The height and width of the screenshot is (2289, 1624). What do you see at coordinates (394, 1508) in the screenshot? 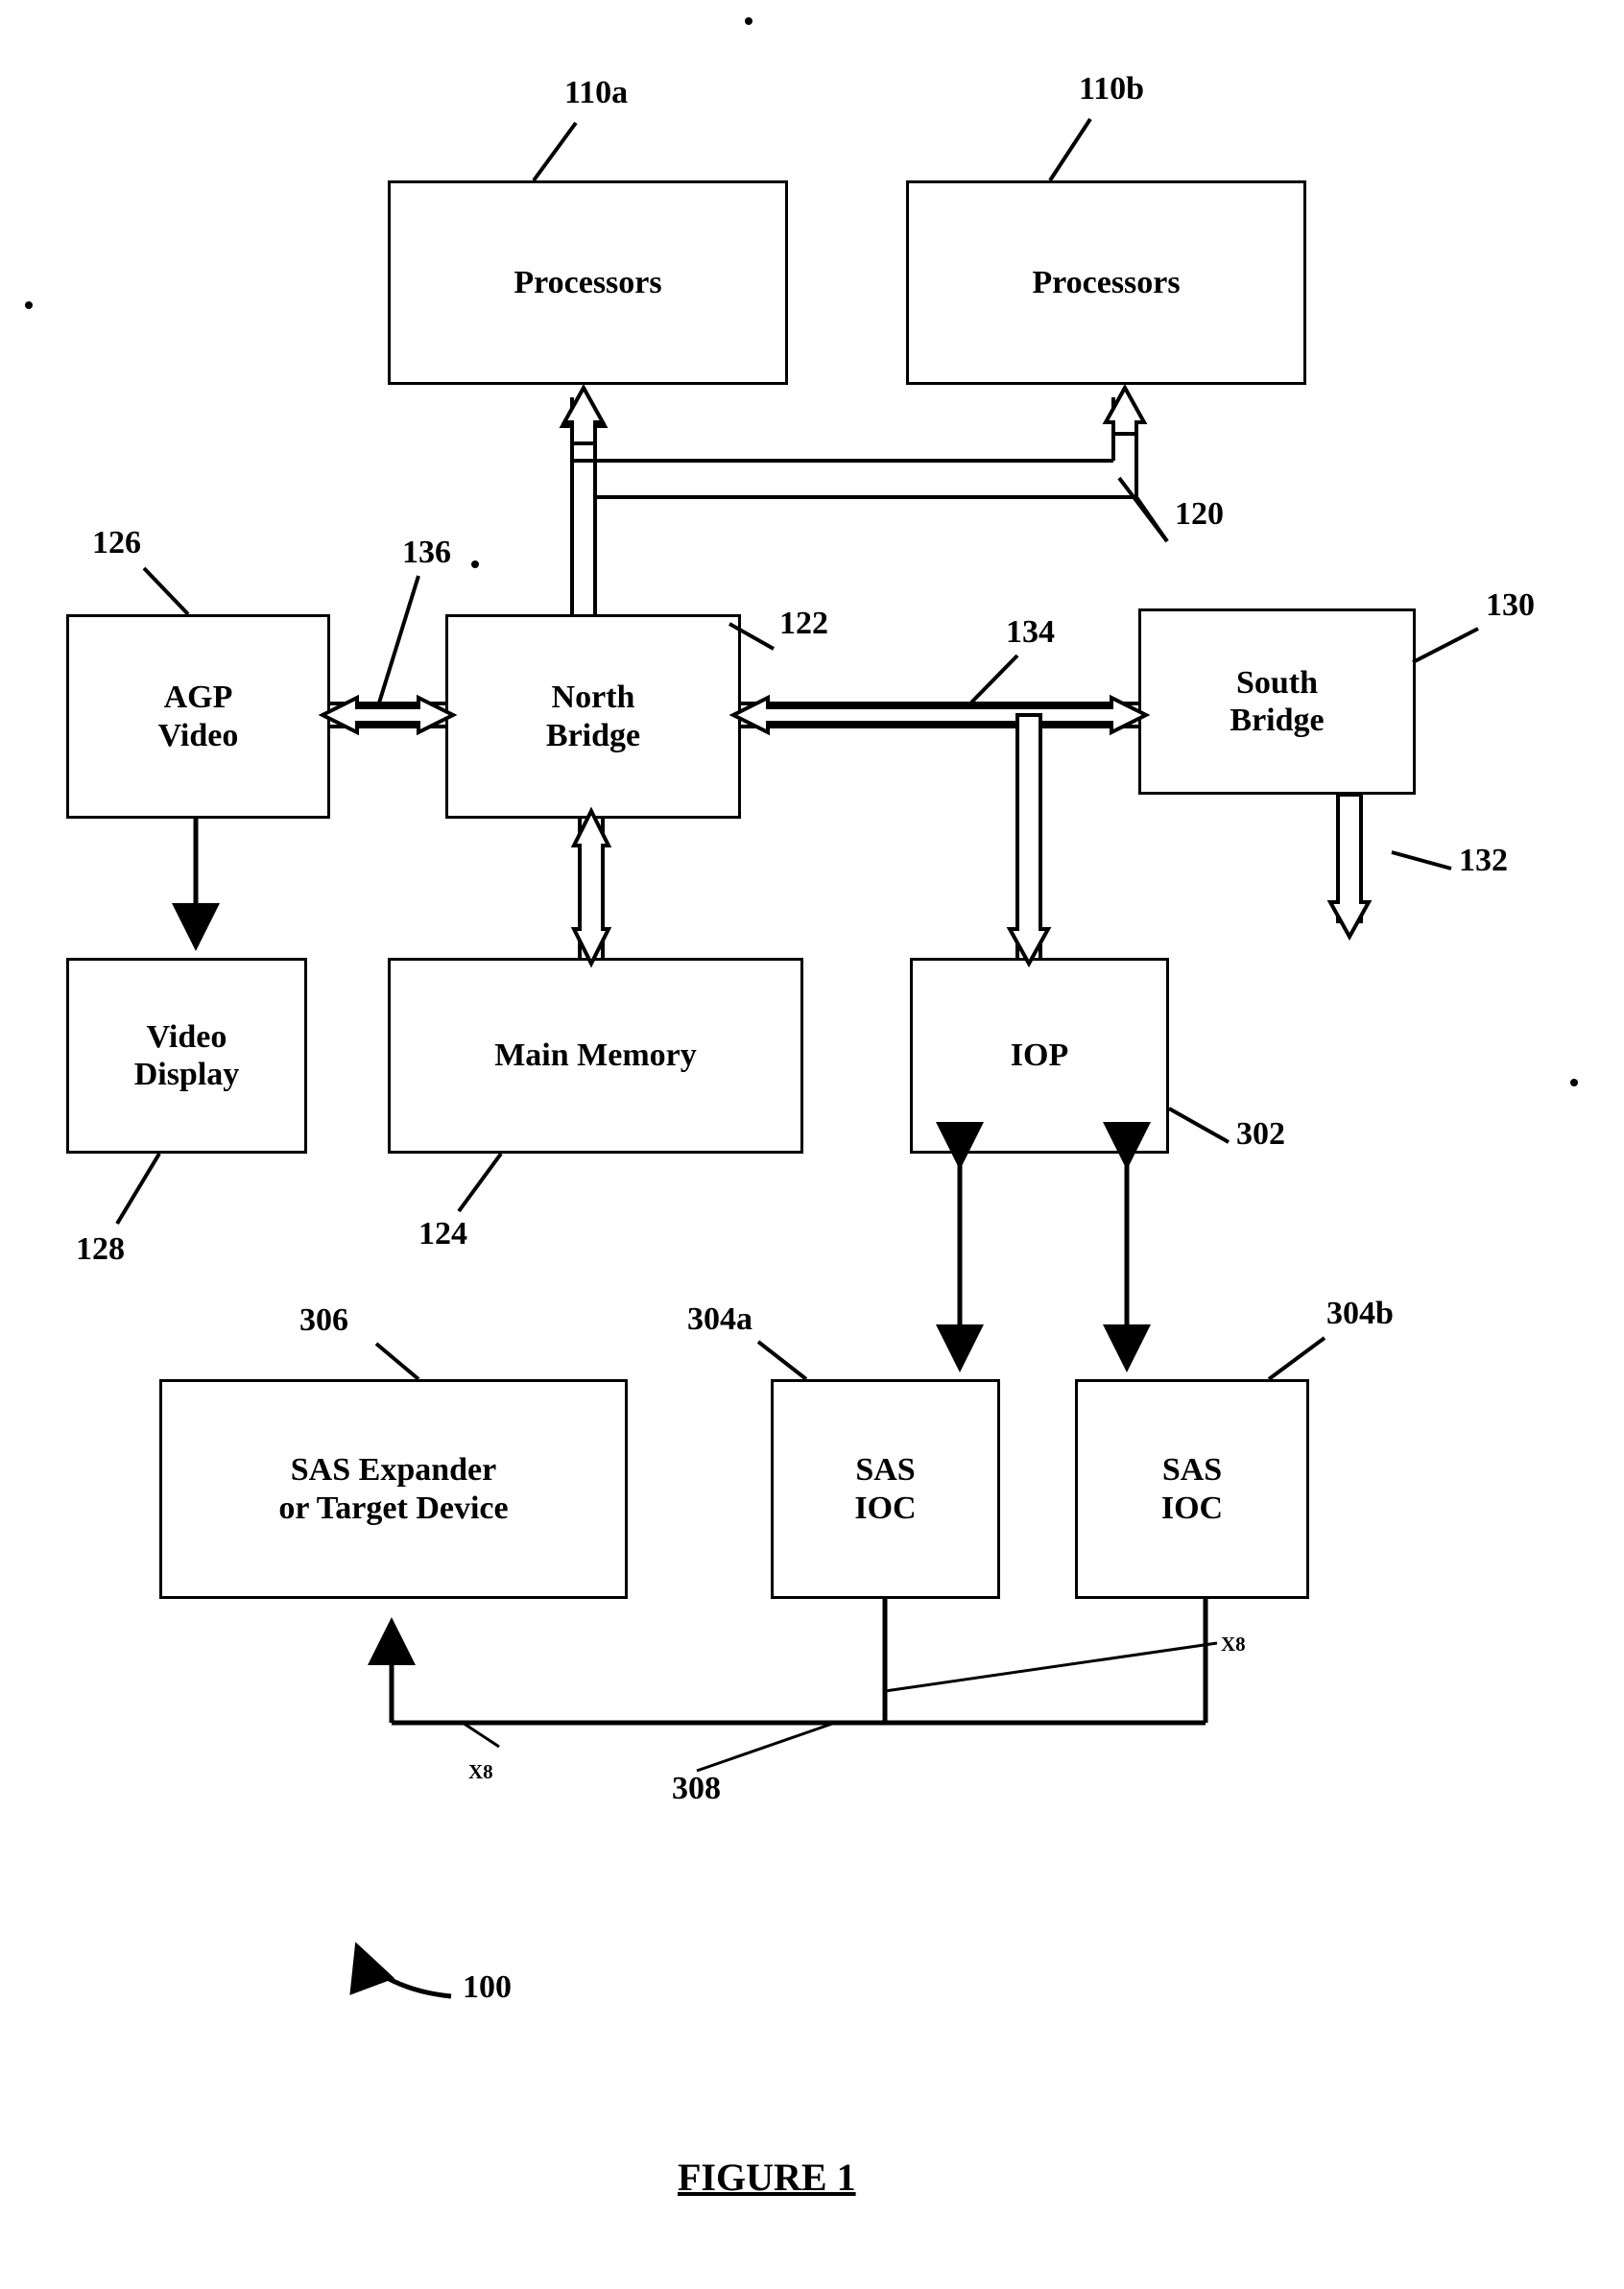
I see `box-label-line2: or Target Device` at bounding box center [394, 1508].